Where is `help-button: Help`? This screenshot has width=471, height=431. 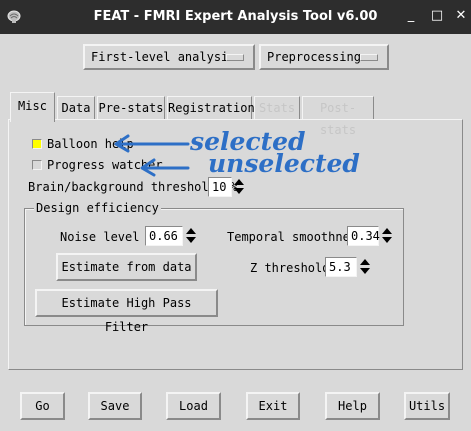 help-button: Help is located at coordinates (352, 406).